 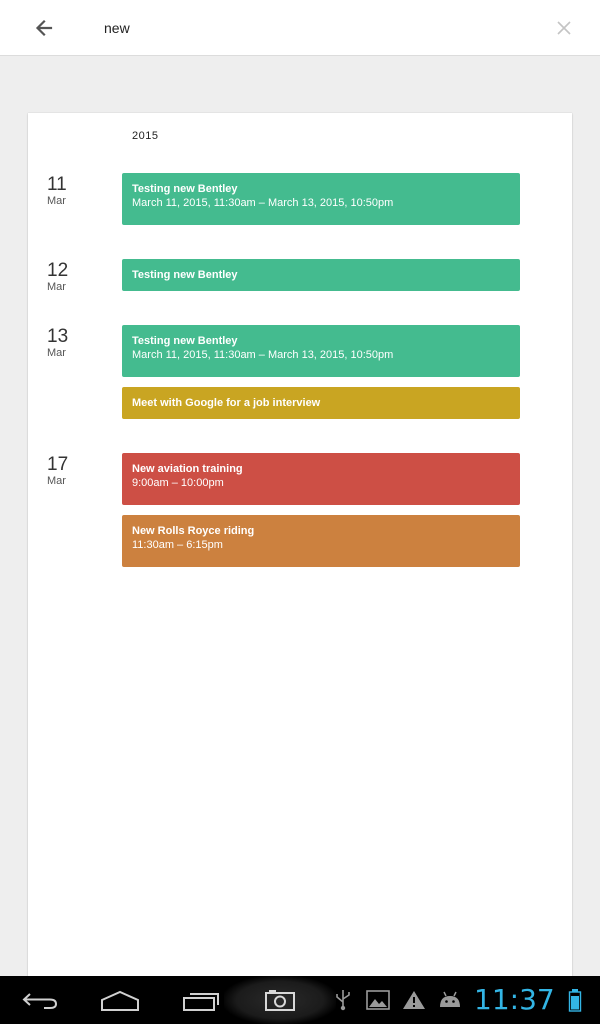 I want to click on event-title: New aviation training, so click(x=187, y=469).